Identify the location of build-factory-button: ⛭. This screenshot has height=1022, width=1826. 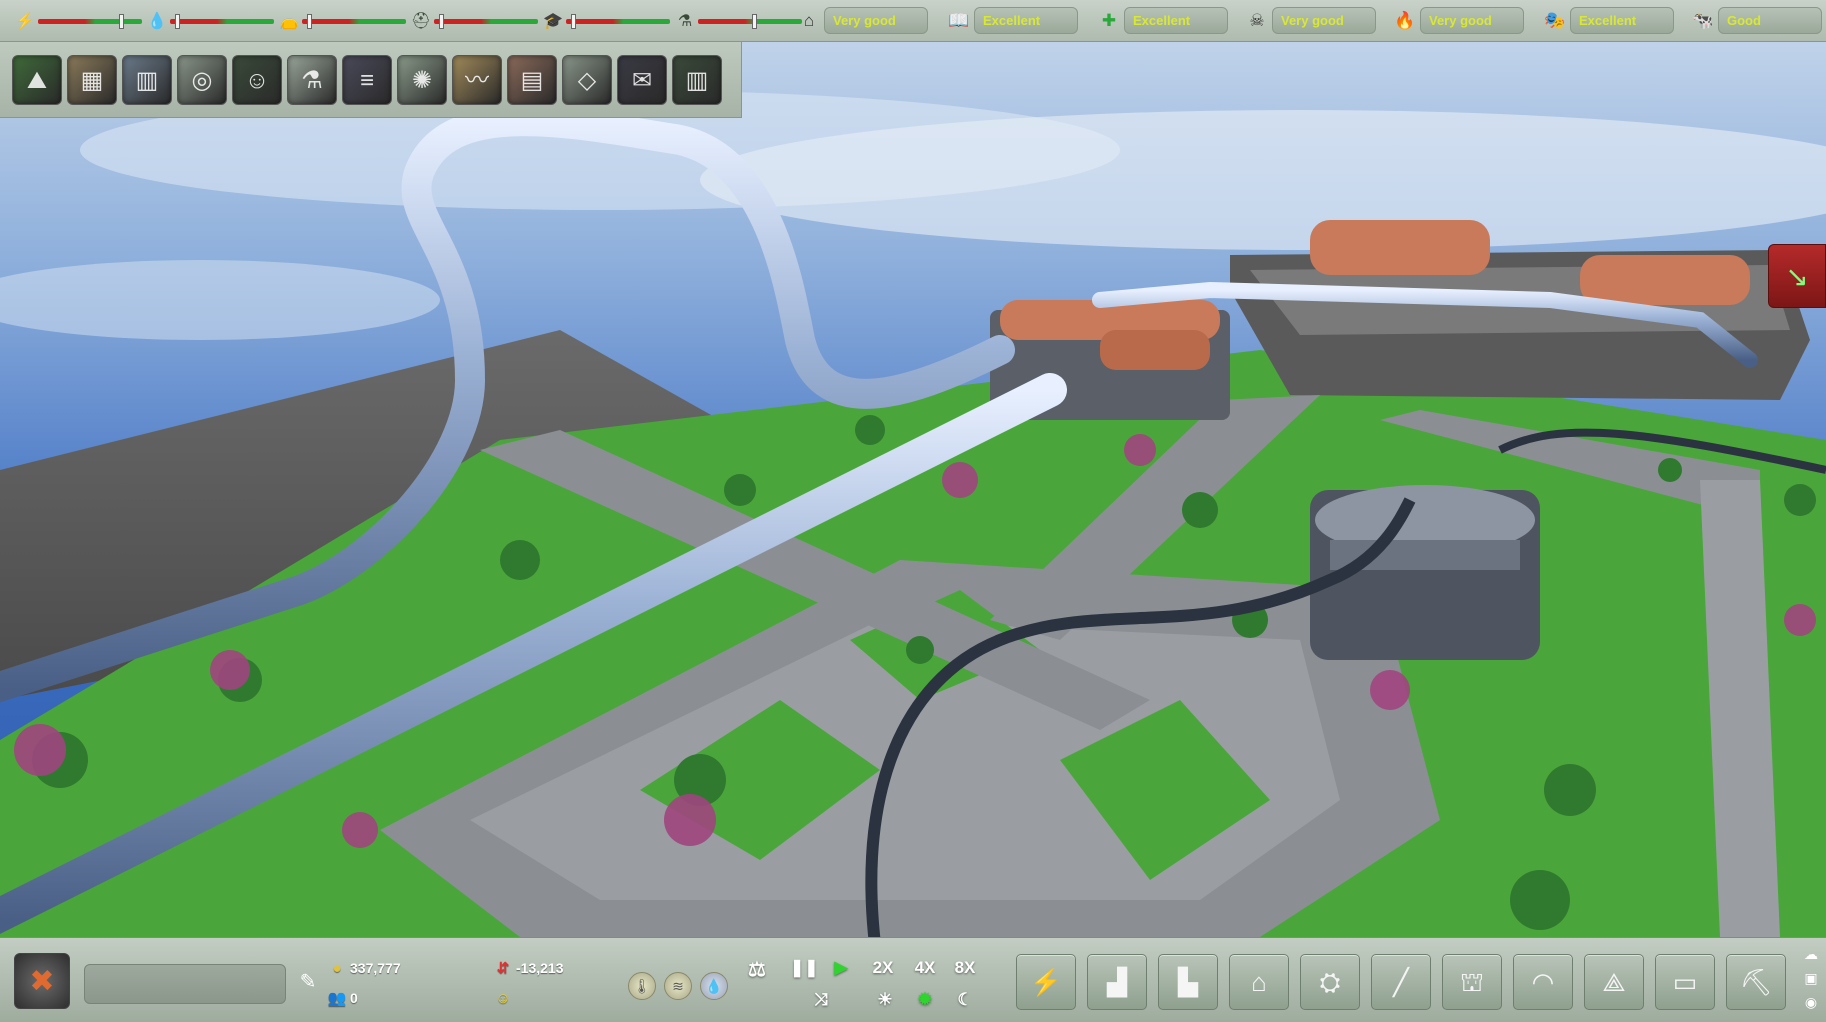
(1330, 982).